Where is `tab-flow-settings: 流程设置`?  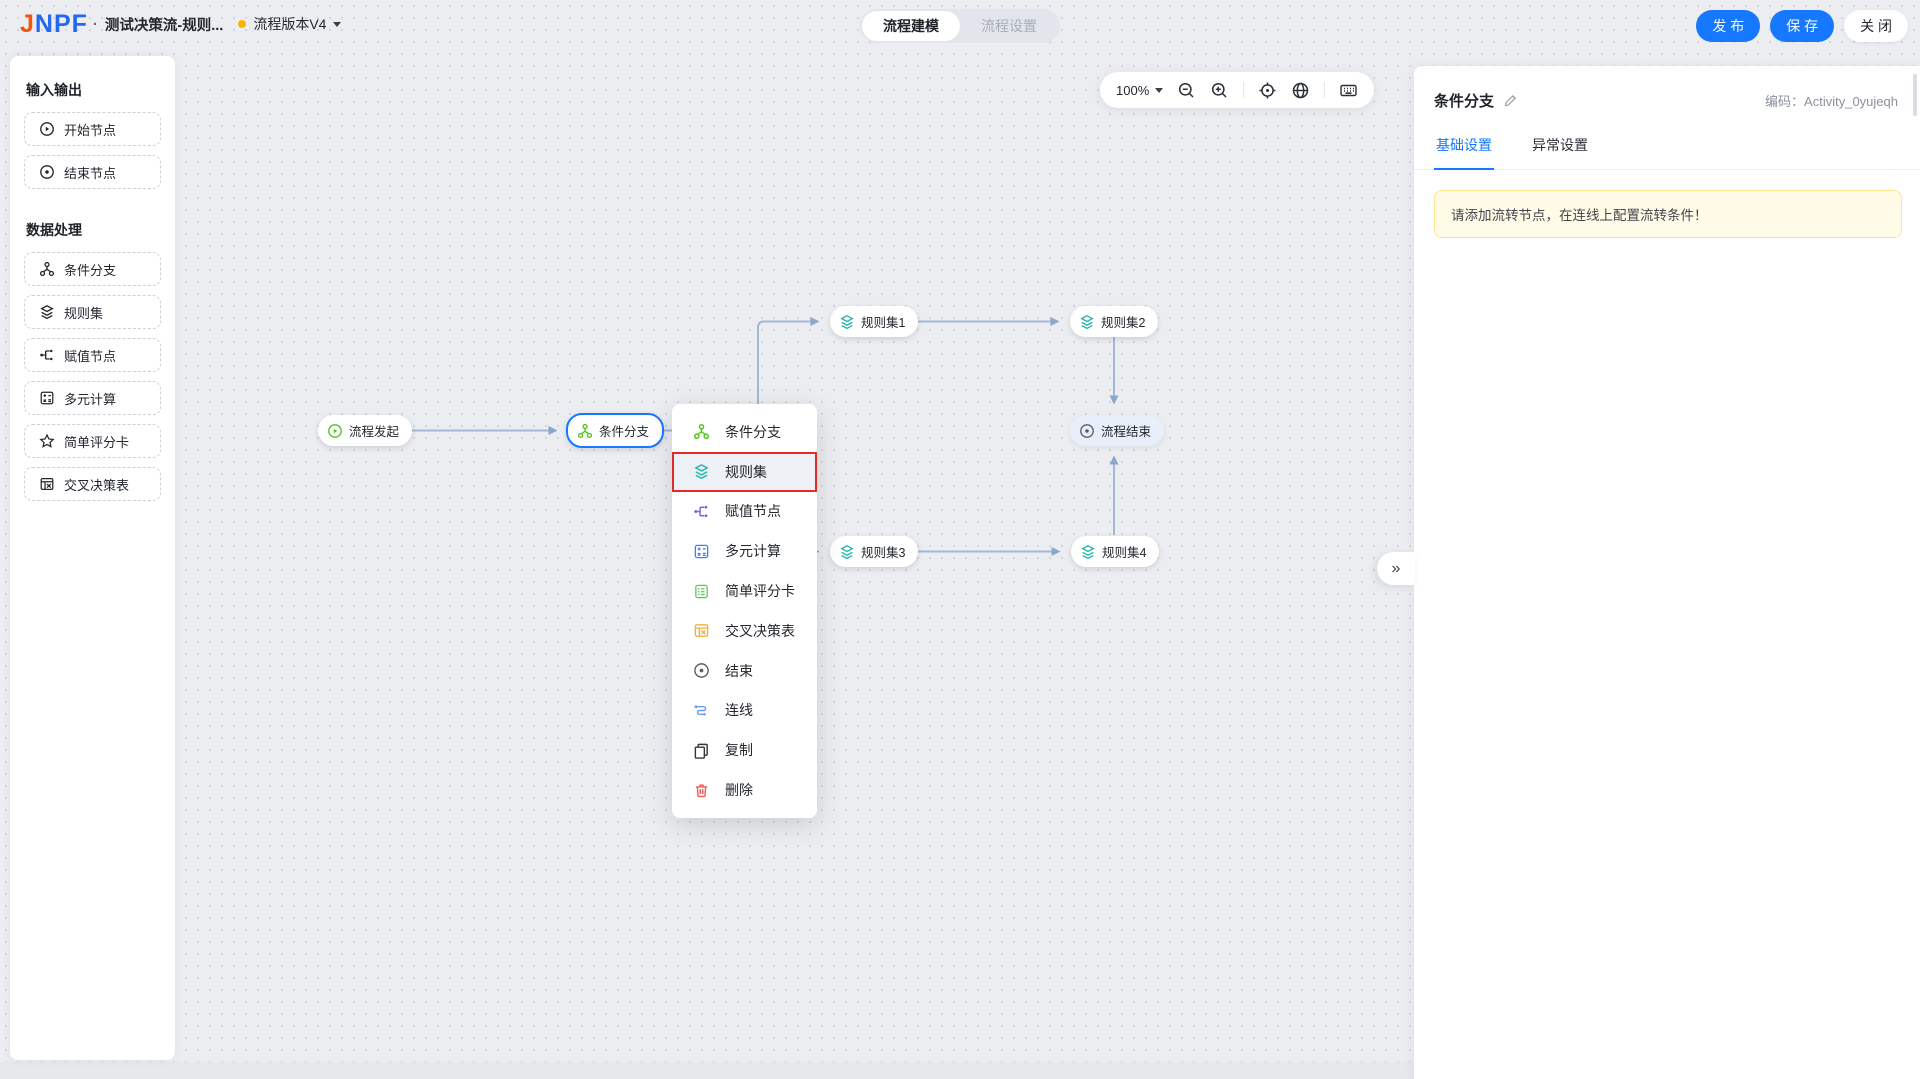
tab-flow-settings: 流程设置 is located at coordinates (1009, 26).